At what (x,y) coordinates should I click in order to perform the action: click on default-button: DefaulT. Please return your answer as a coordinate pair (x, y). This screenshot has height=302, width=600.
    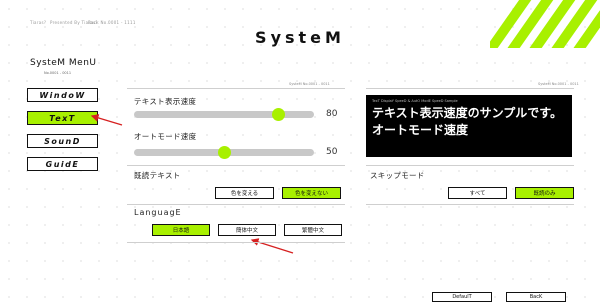
    Looking at the image, I should click on (462, 297).